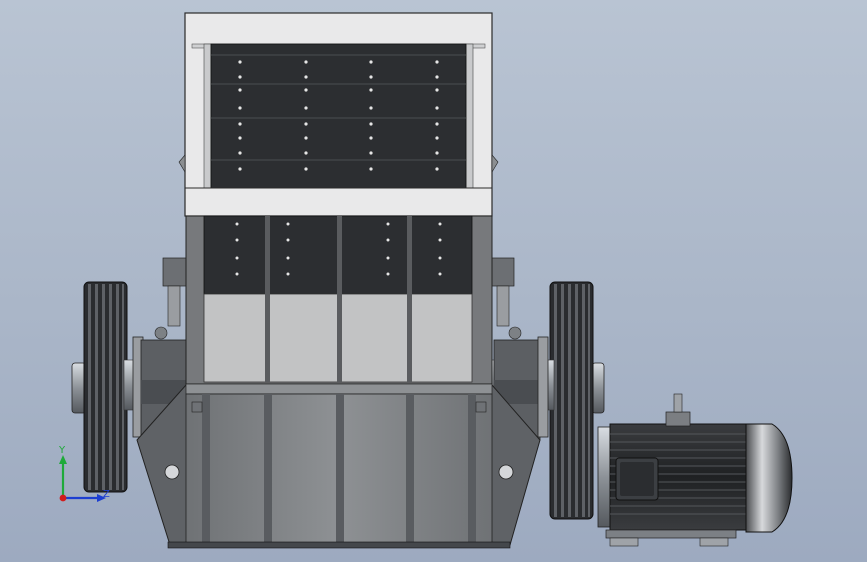 The width and height of the screenshot is (867, 562). Describe the element at coordinates (577, 400) in the screenshot. I see `right-pulley` at that location.